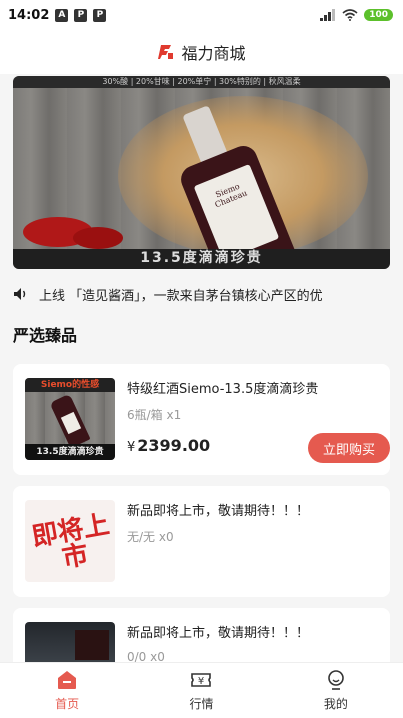 This screenshot has width=403, height=718. I want to click on app-header: 福力商城, so click(201, 52).